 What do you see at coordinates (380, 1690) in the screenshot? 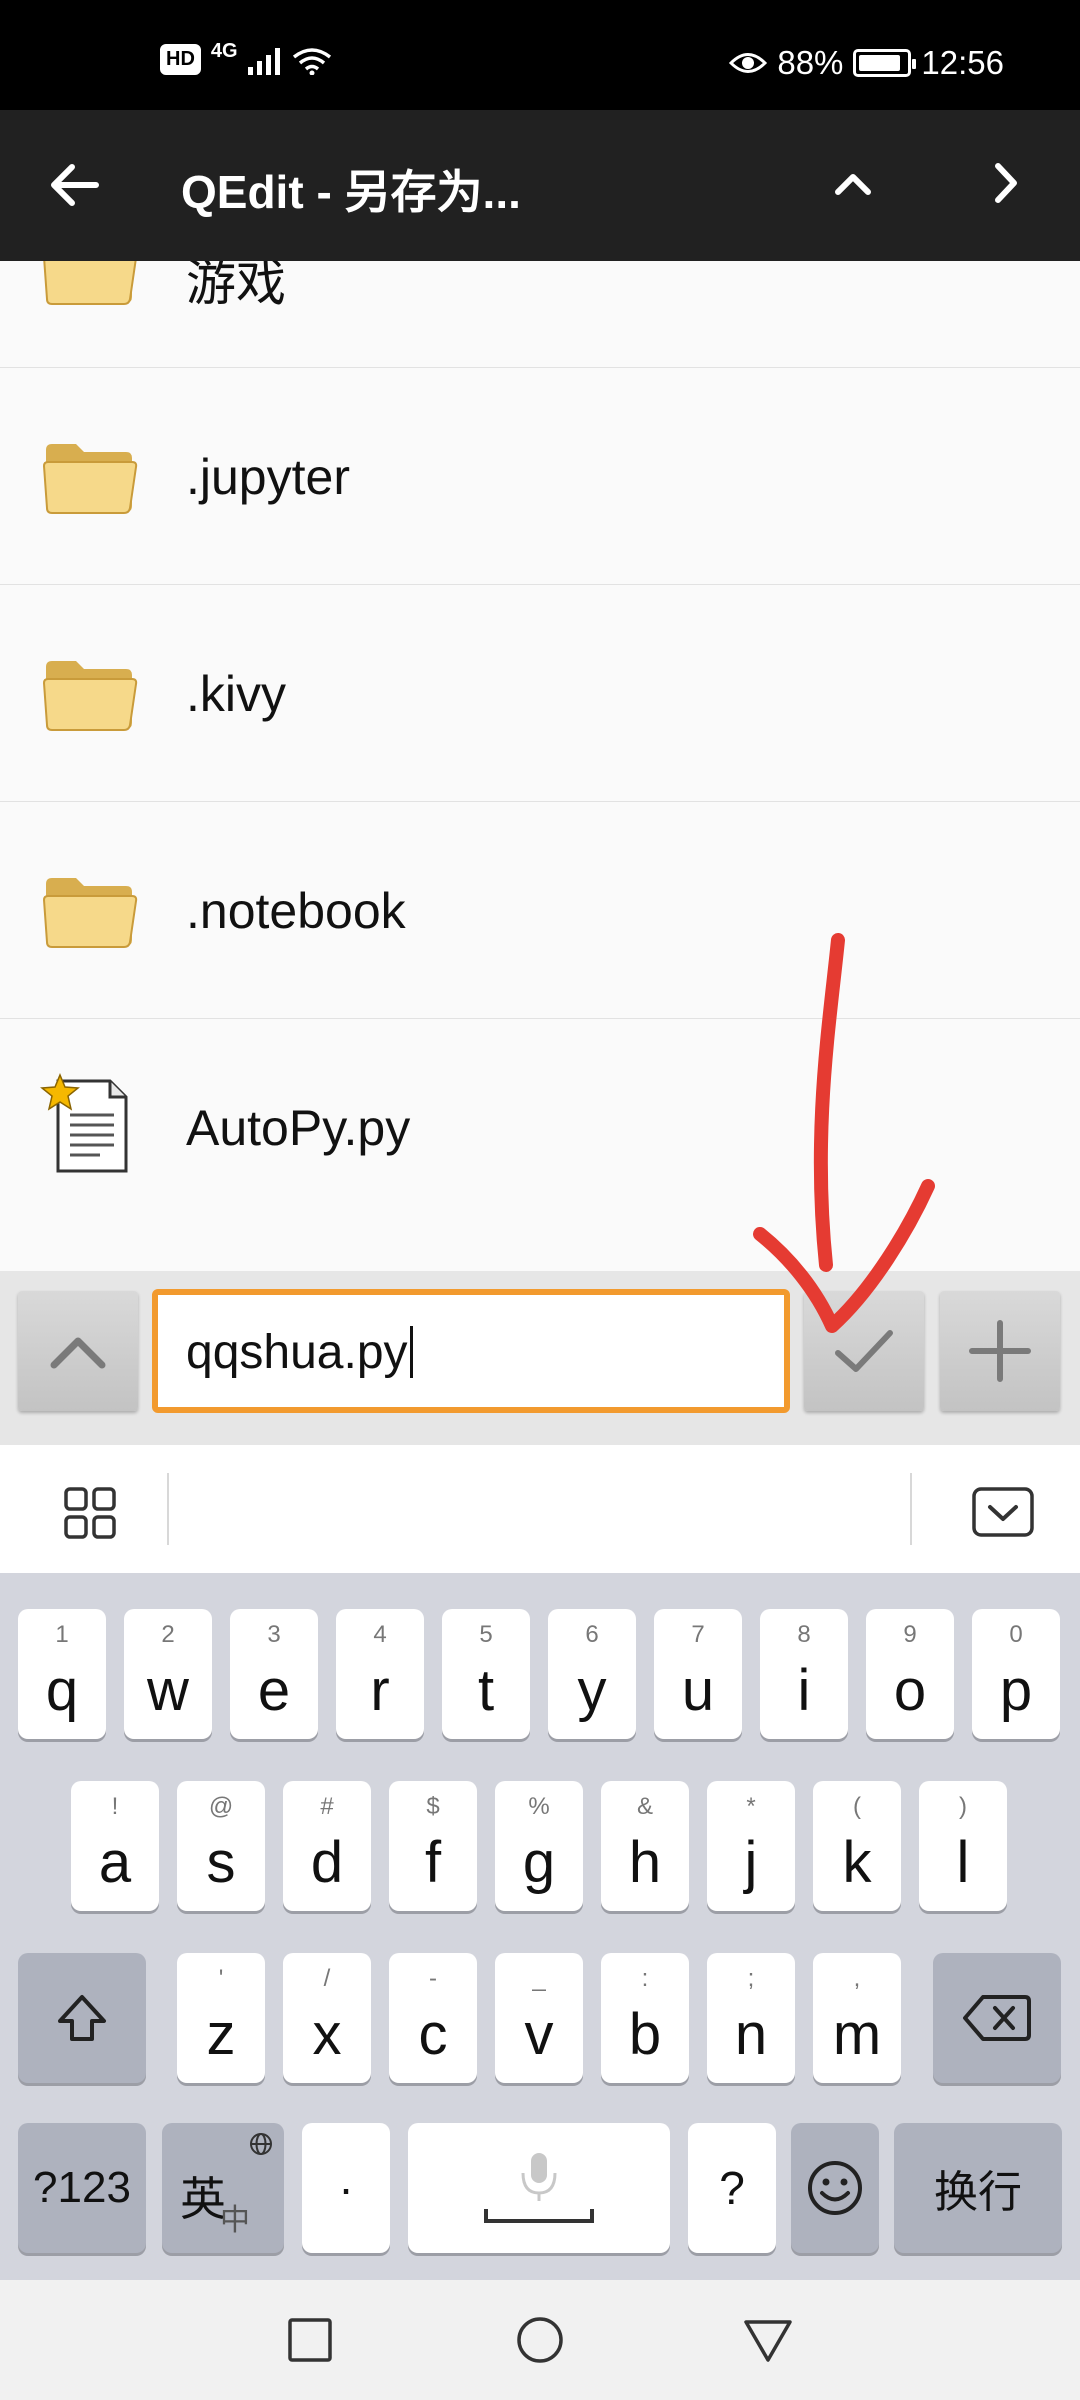
I see `key-label: r` at bounding box center [380, 1690].